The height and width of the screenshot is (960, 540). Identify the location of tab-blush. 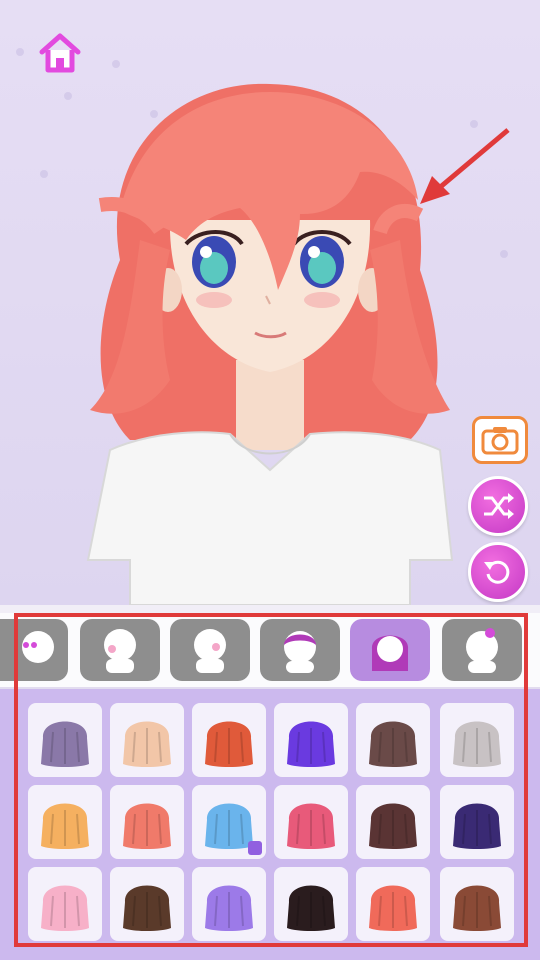
(120, 650).